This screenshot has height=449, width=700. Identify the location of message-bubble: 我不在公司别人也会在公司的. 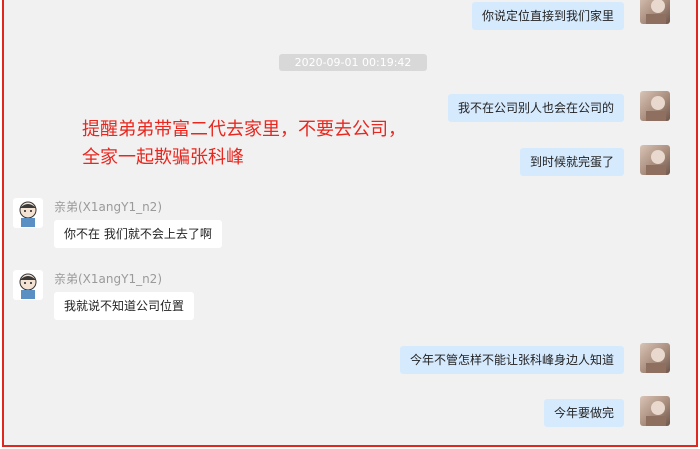
(535, 108).